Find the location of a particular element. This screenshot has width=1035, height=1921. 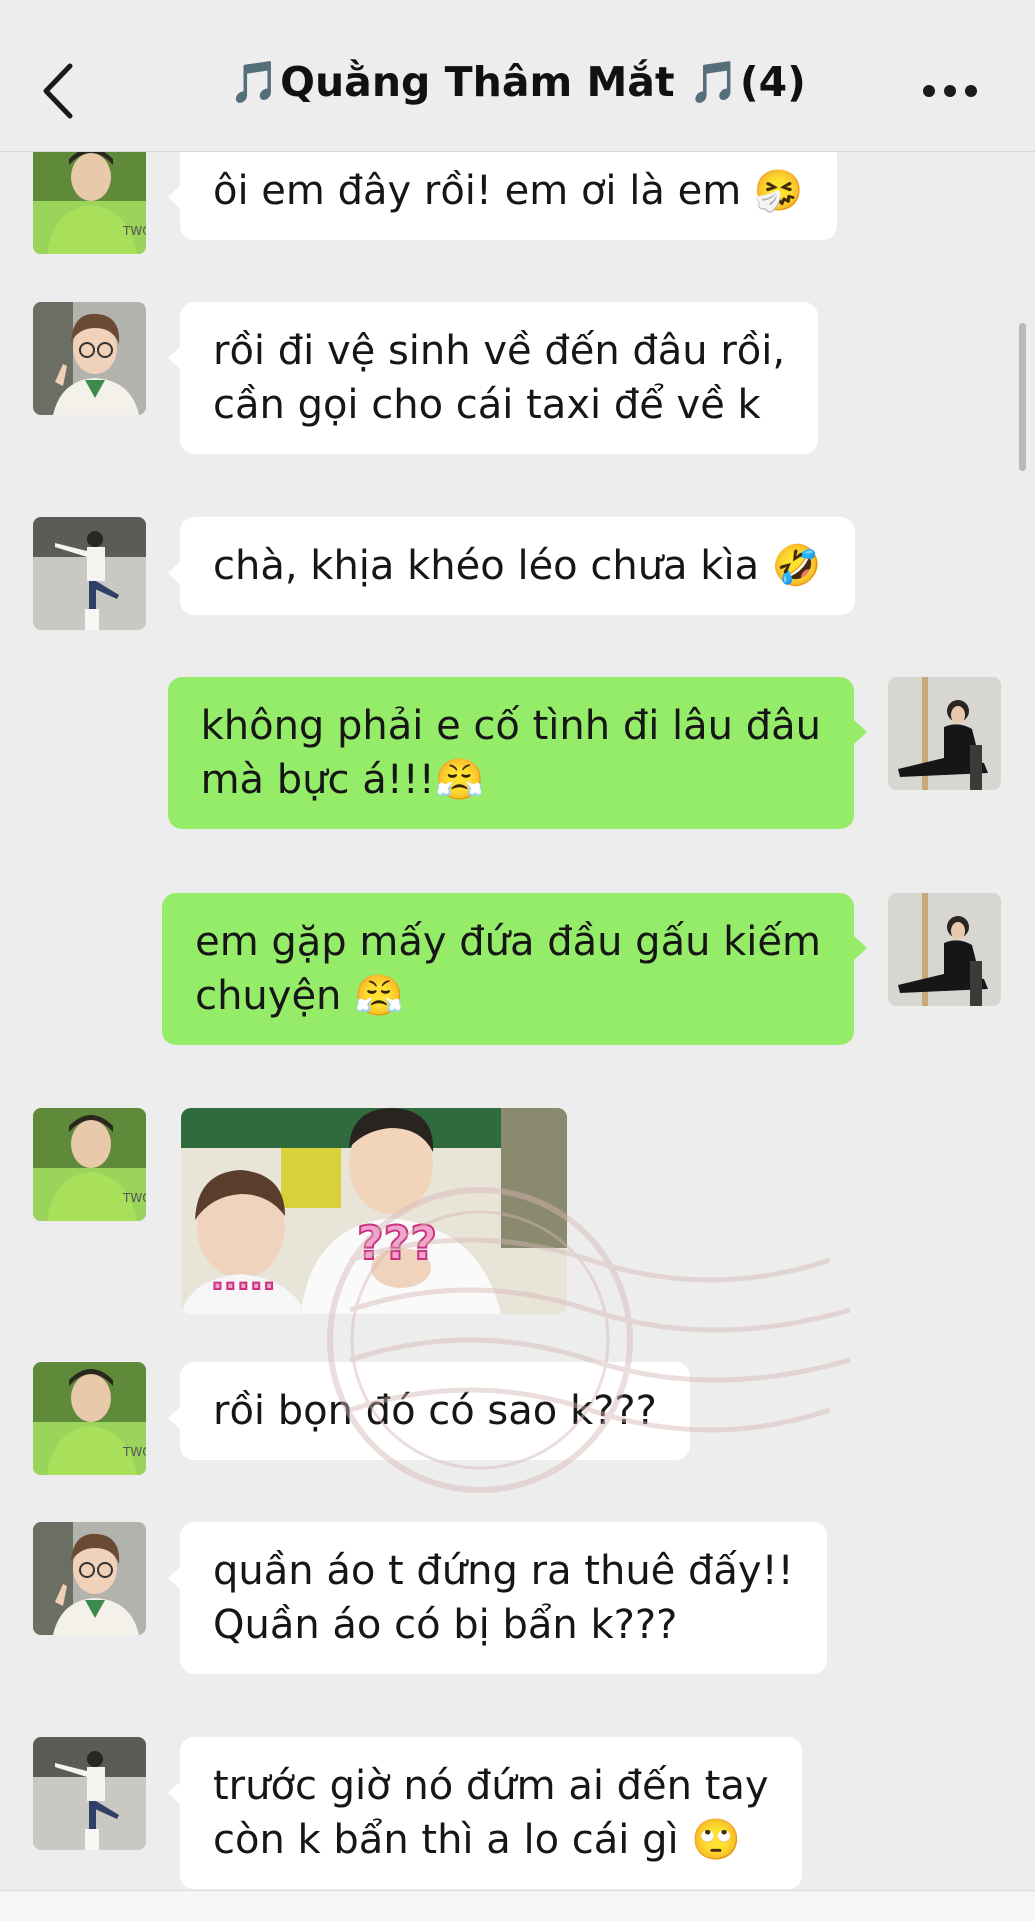

scrollbar is located at coordinates (1022, 397).